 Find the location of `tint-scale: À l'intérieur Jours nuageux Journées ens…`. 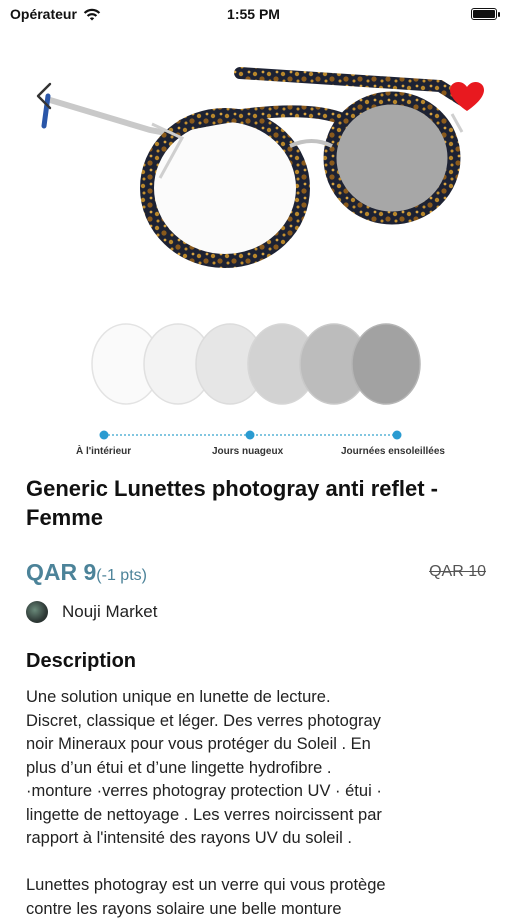

tint-scale: À l'intérieur Jours nuageux Journées ens… is located at coordinates (260, 448).